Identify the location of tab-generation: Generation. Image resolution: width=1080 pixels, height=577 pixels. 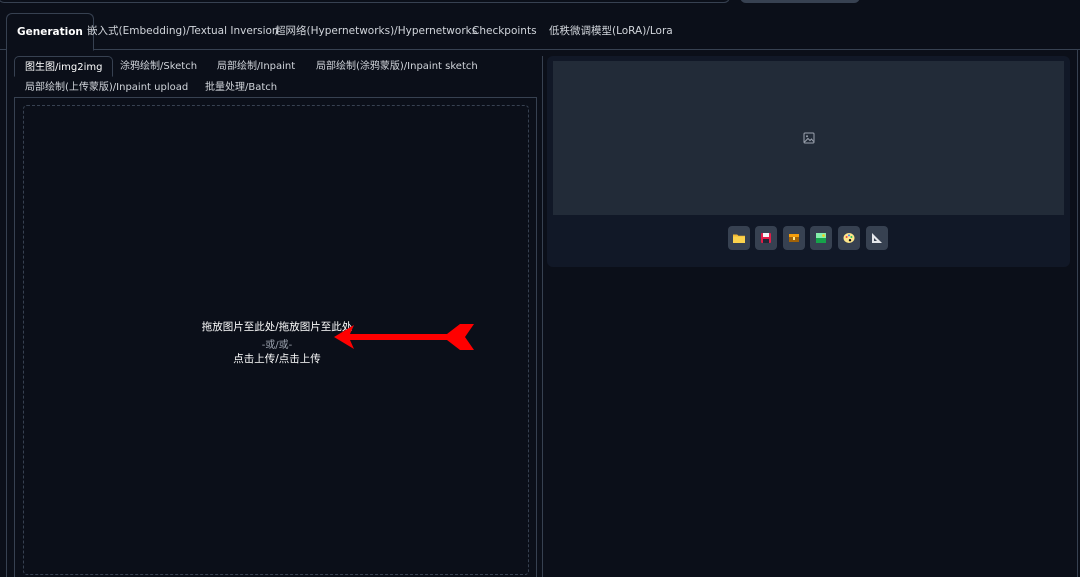
(50, 32).